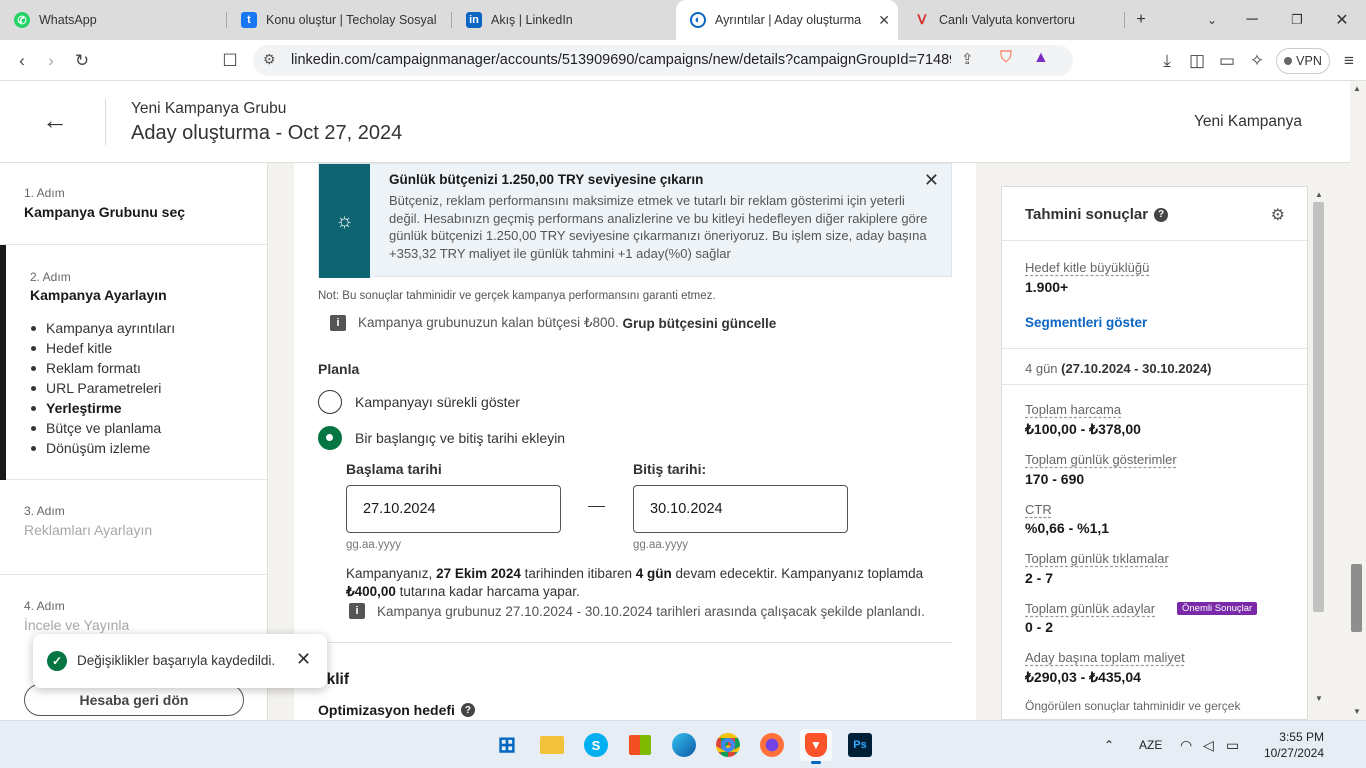  Describe the element at coordinates (1141, 20) in the screenshot. I see `new-tab-icon: +` at that location.